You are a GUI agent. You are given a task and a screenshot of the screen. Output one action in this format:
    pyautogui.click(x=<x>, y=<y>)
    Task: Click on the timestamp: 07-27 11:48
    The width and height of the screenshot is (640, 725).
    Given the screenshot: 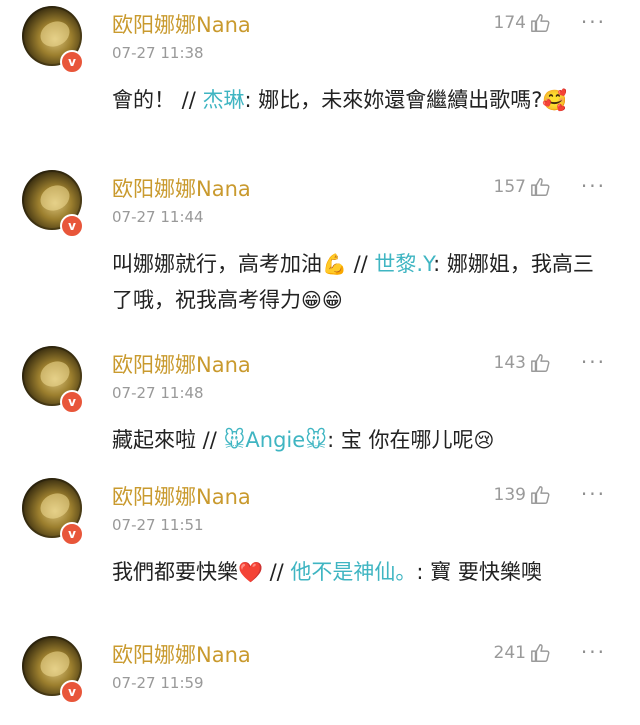 What is the action you would take?
    pyautogui.click(x=158, y=393)
    